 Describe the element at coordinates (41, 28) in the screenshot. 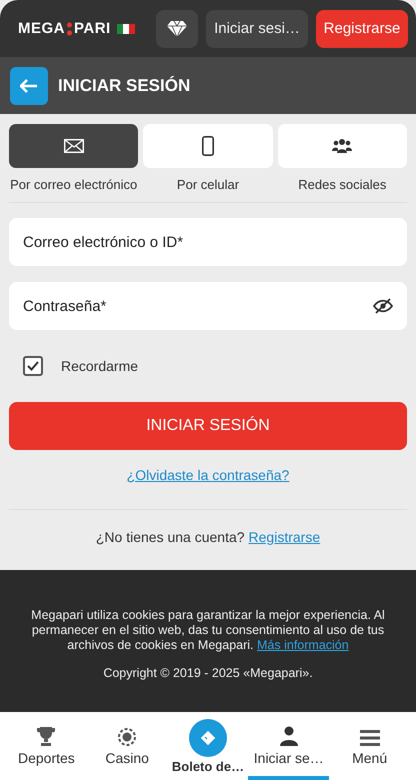

I see `logo: MEGA` at that location.